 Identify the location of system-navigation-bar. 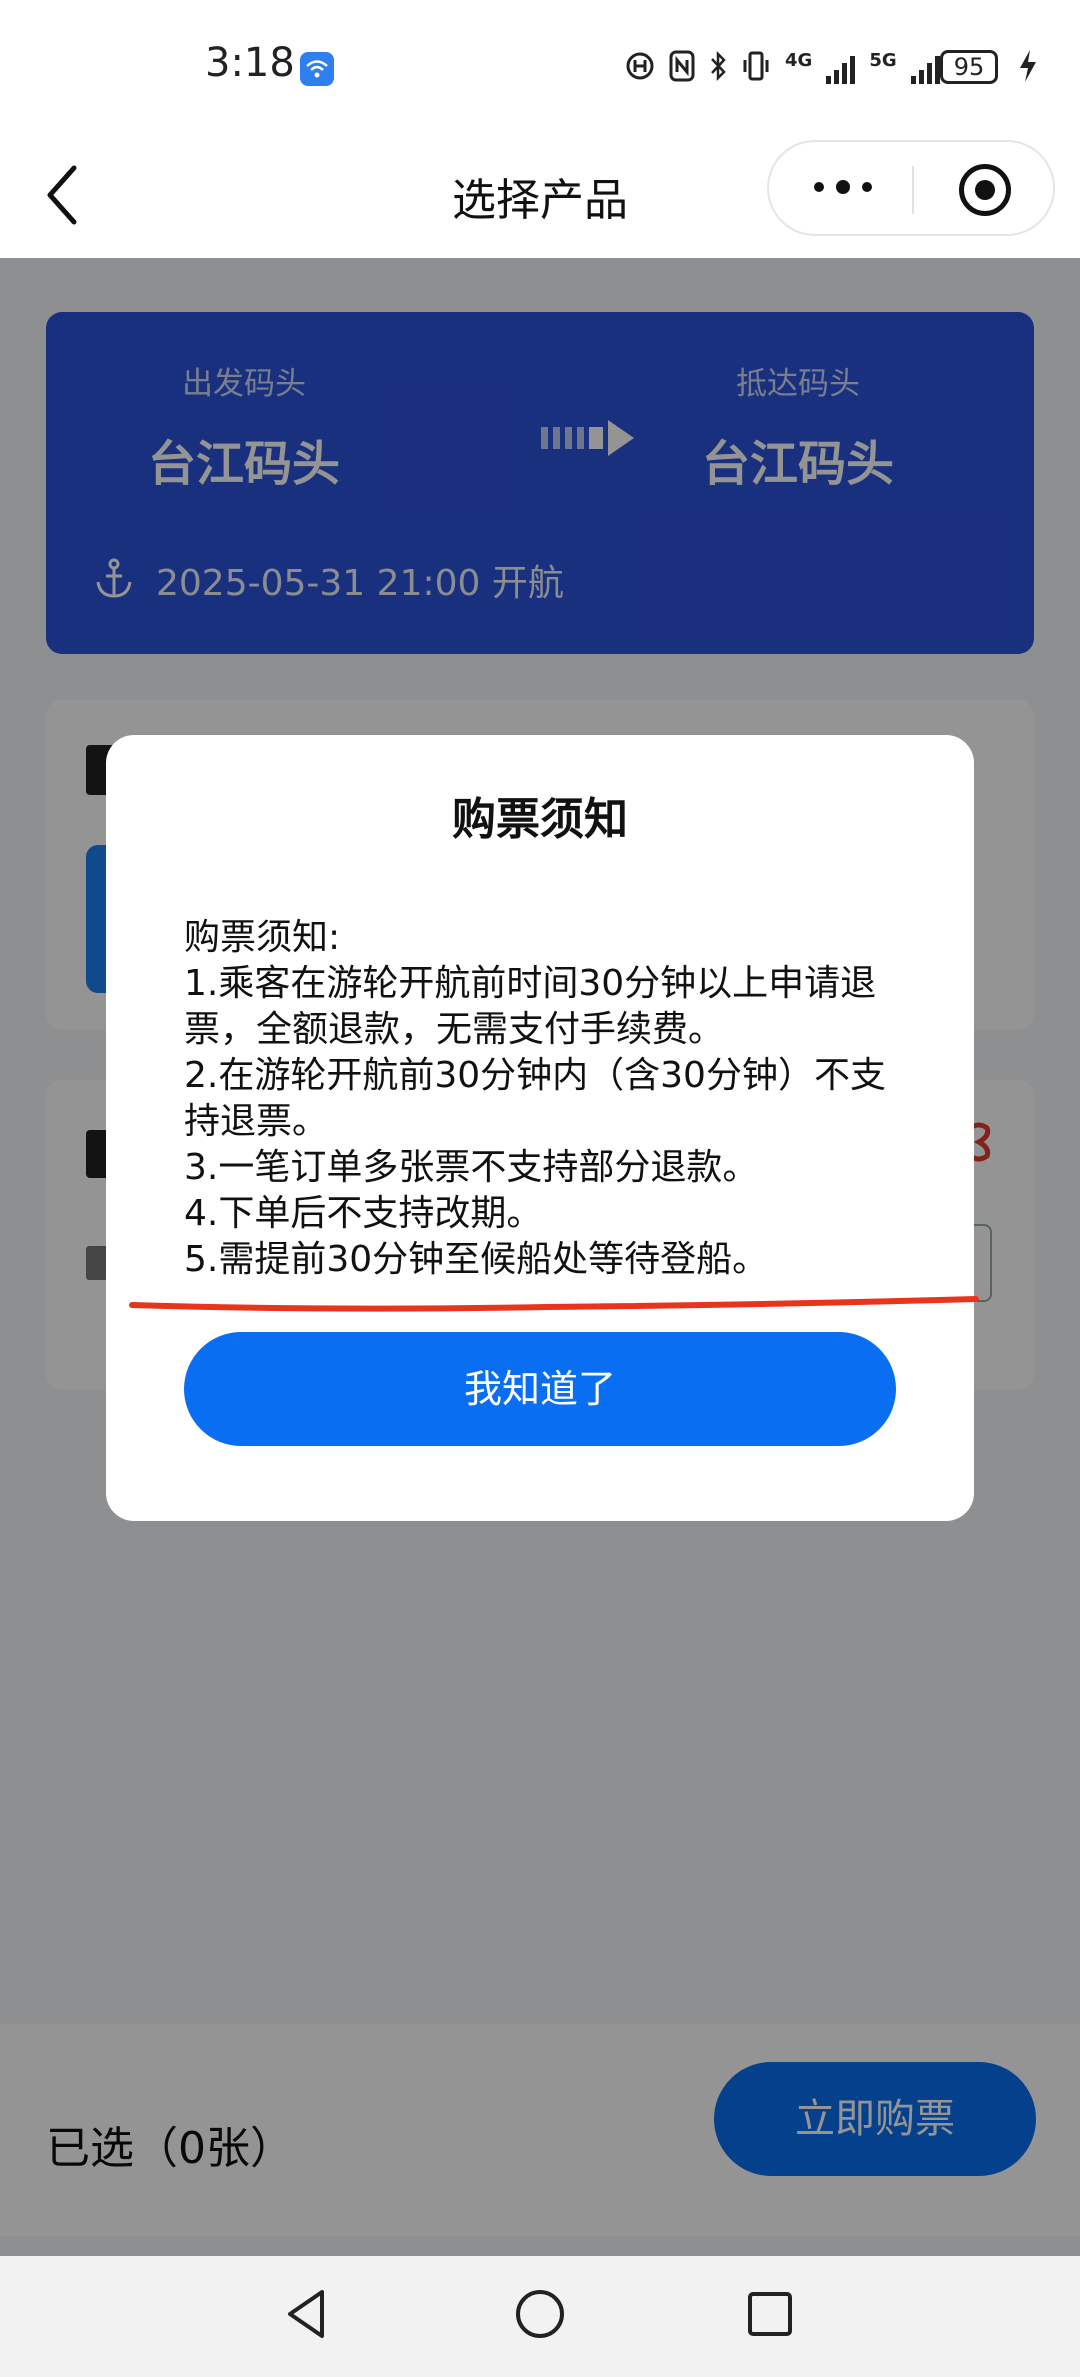
(540, 2316).